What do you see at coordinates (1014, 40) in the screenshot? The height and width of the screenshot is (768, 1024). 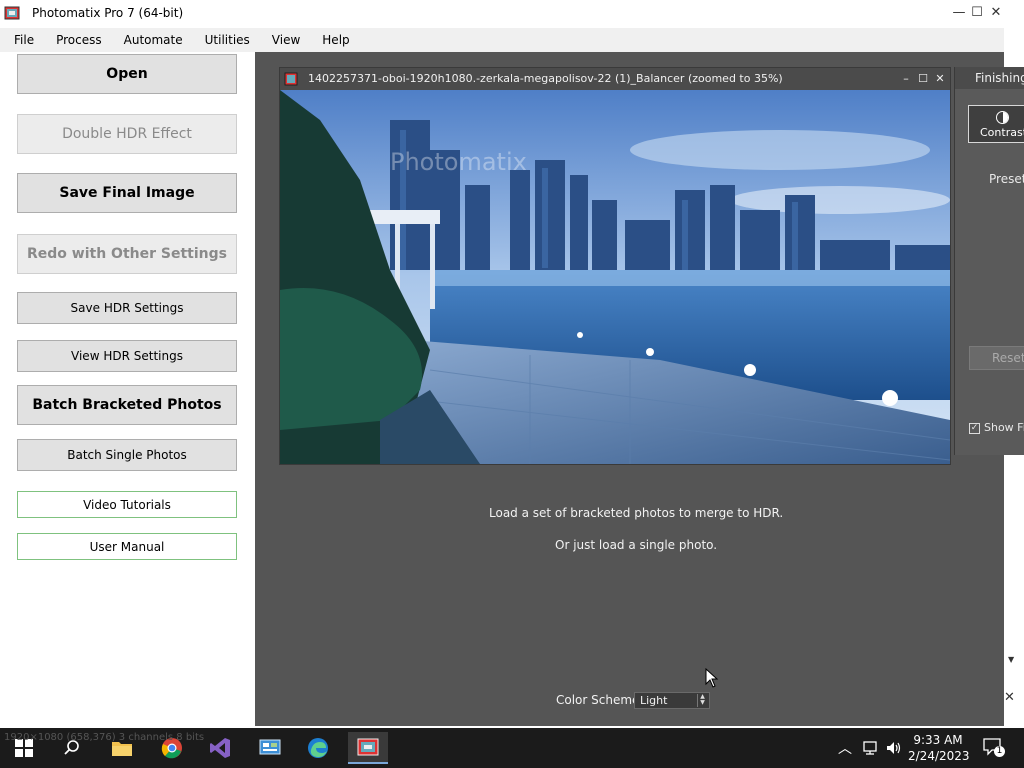 I see `menubar-edge` at bounding box center [1014, 40].